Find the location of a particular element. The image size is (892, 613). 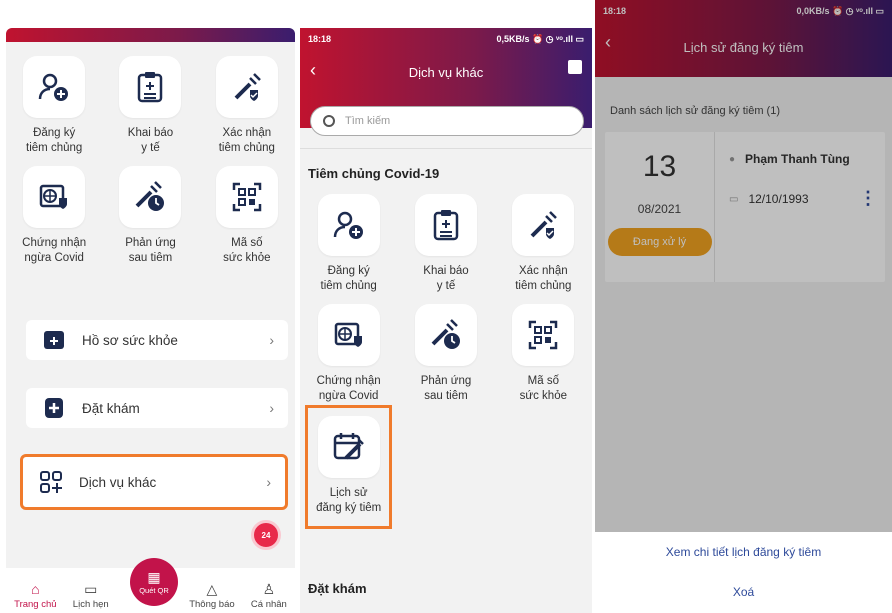

hotline-24-button: 24 is located at coordinates (266, 535).